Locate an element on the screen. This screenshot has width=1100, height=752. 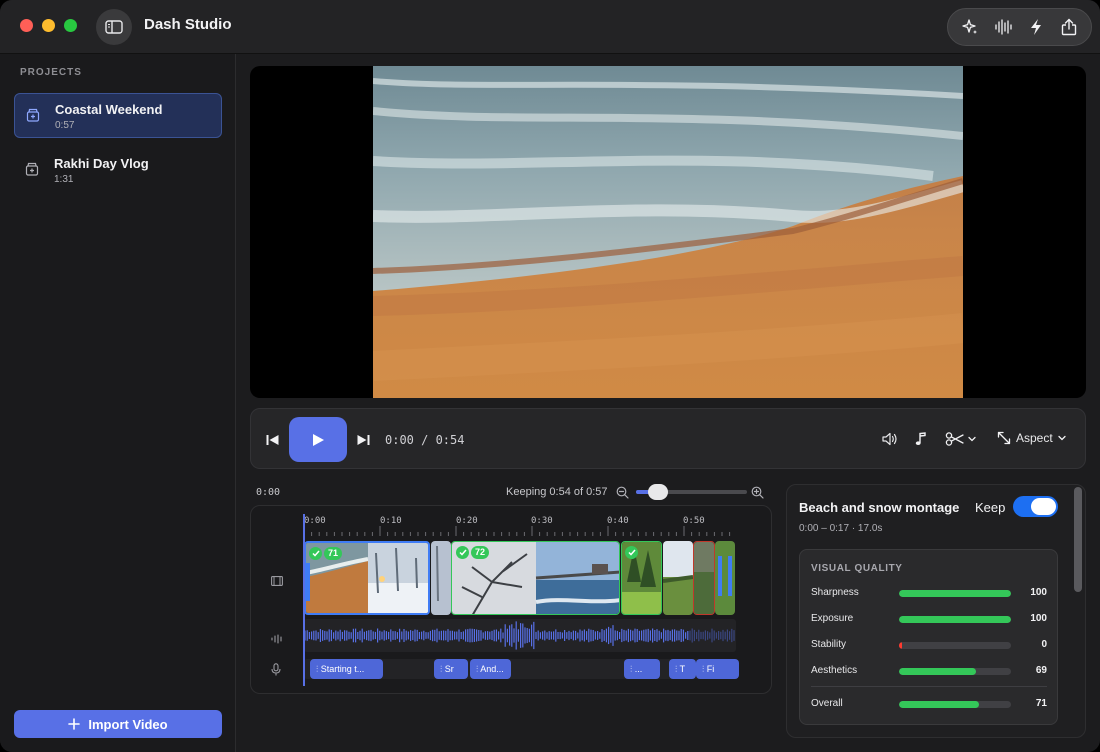
ruler-label: 0:20 is located at coordinates (467, 521).